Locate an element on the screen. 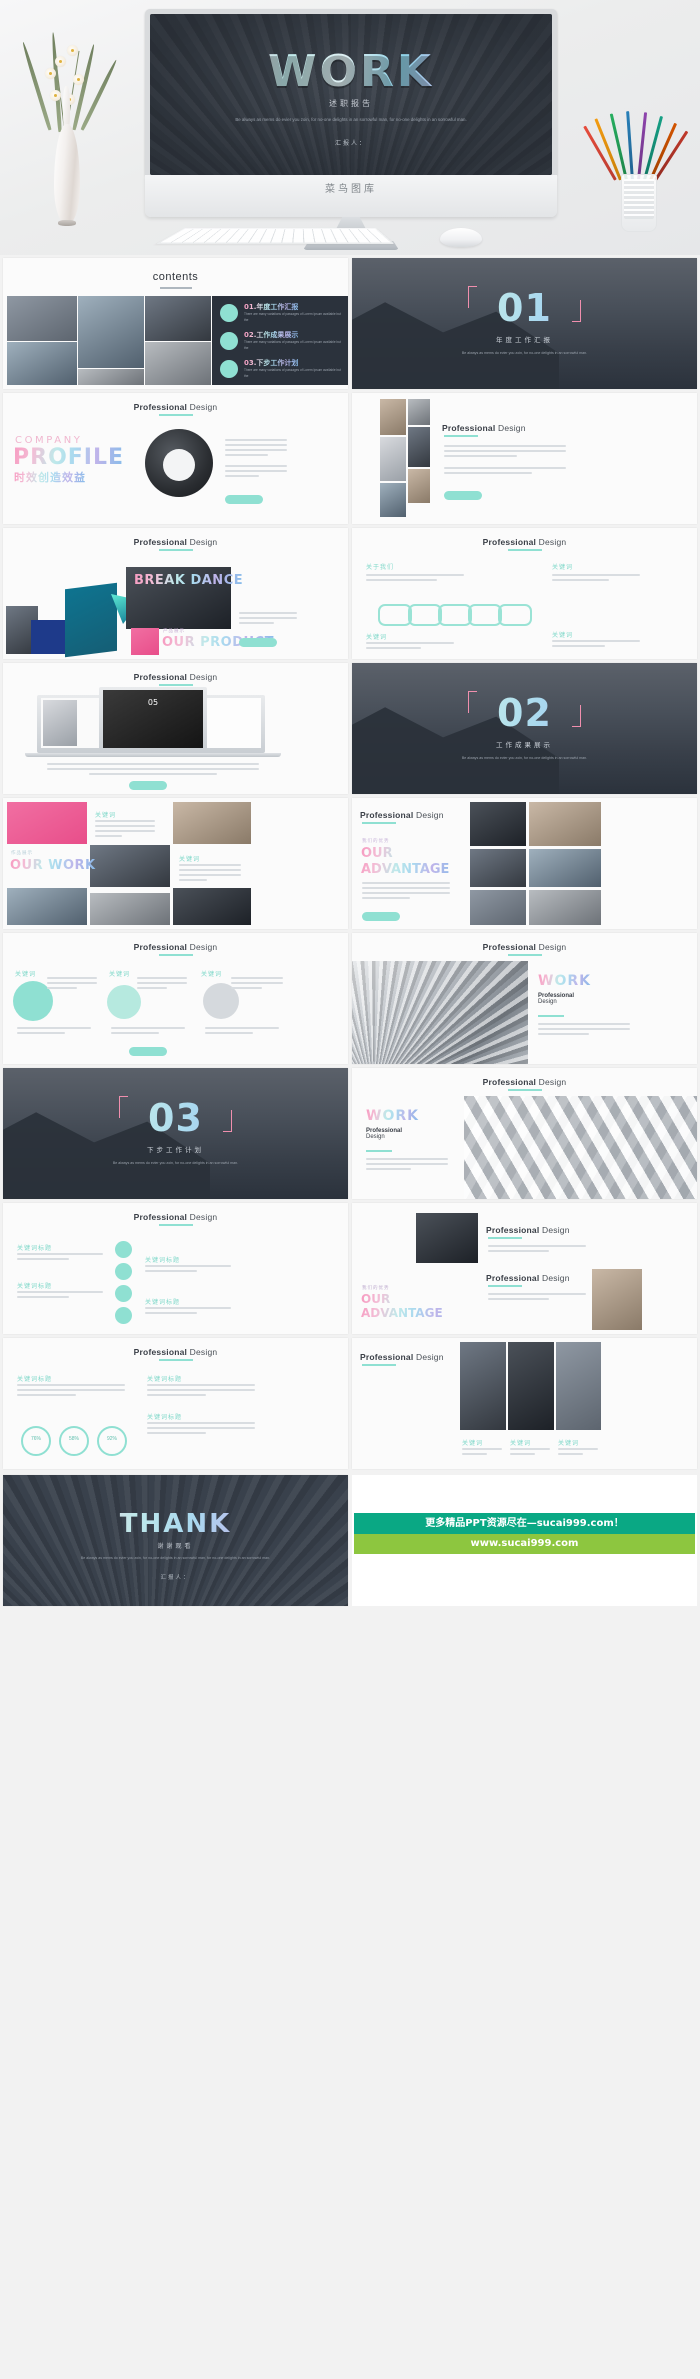 The image size is (700, 2379). timeline-row-0-body is located at coordinates (60, 1258).